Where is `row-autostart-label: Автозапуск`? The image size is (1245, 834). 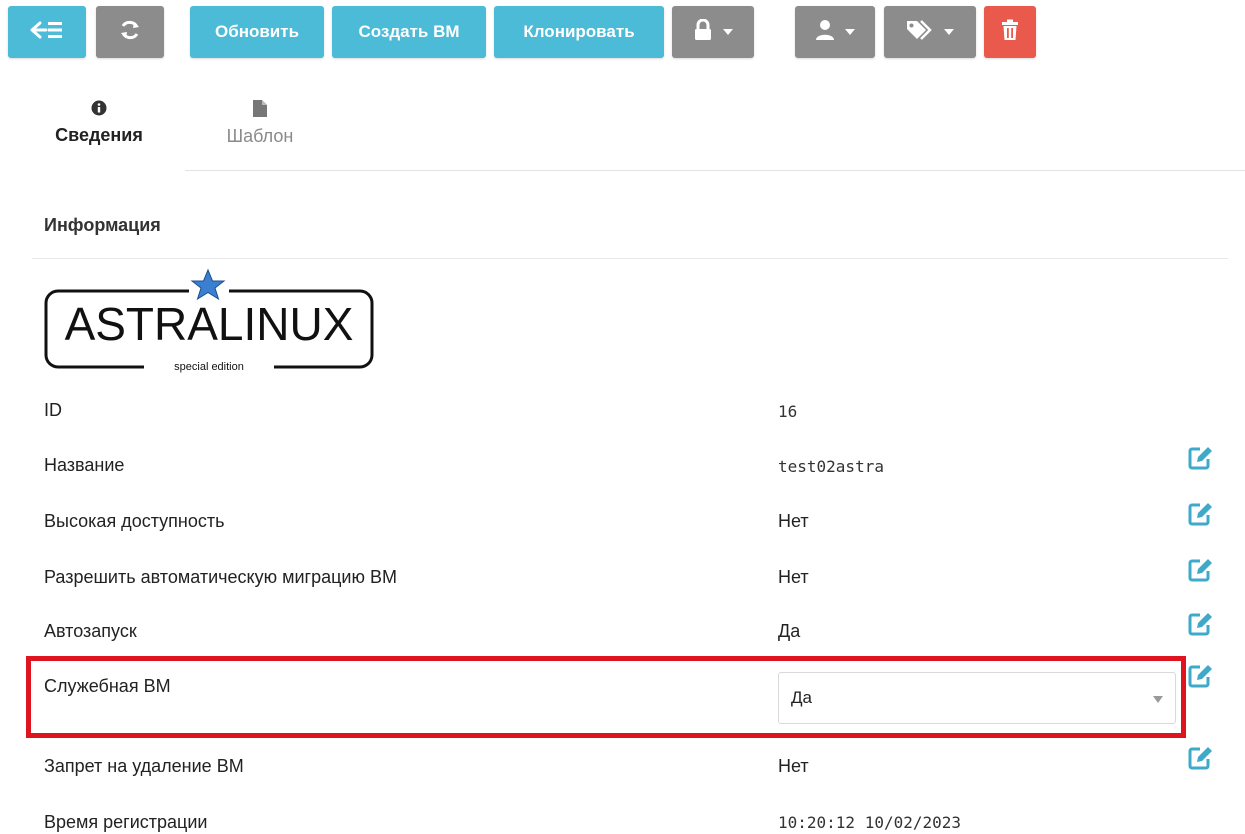
row-autostart-label: Автозапуск is located at coordinates (90, 631).